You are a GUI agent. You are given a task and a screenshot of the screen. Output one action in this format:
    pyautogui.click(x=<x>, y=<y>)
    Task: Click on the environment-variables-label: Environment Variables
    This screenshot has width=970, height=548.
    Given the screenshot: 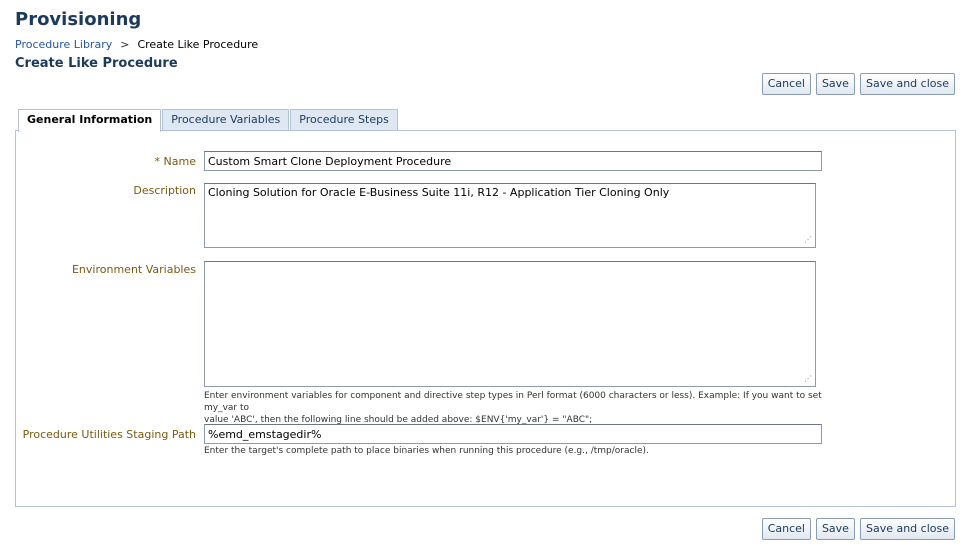 What is the action you would take?
    pyautogui.click(x=133, y=269)
    